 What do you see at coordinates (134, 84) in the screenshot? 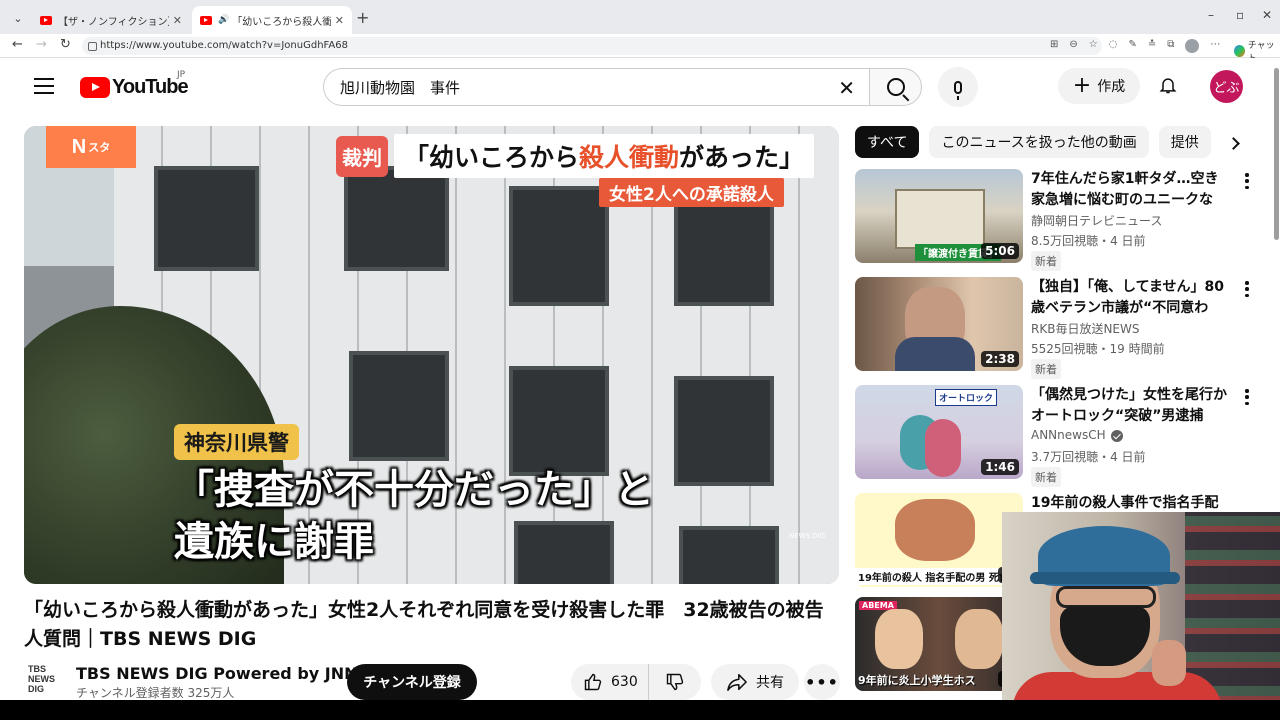
I see `youtube-logo: YouTube JP` at bounding box center [134, 84].